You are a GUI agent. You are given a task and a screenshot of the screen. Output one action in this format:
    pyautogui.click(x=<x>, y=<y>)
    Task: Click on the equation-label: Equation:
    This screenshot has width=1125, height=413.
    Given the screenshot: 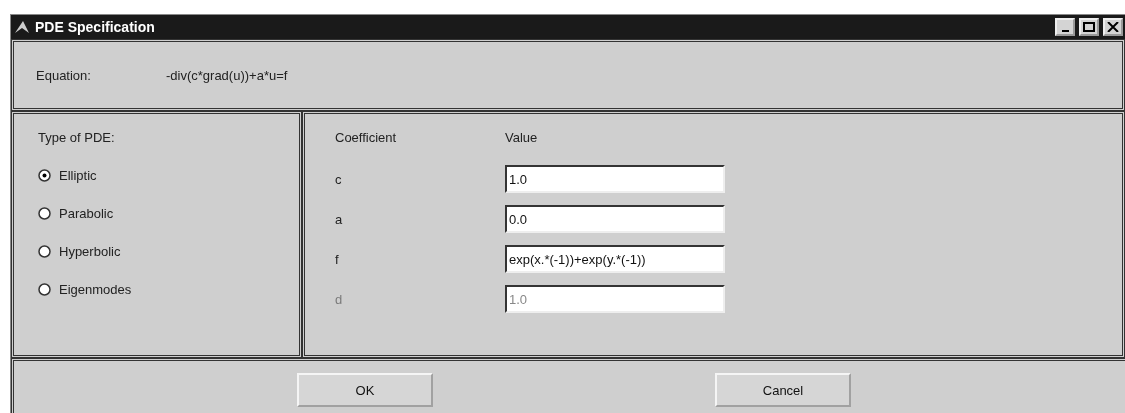 What is the action you would take?
    pyautogui.click(x=64, y=75)
    